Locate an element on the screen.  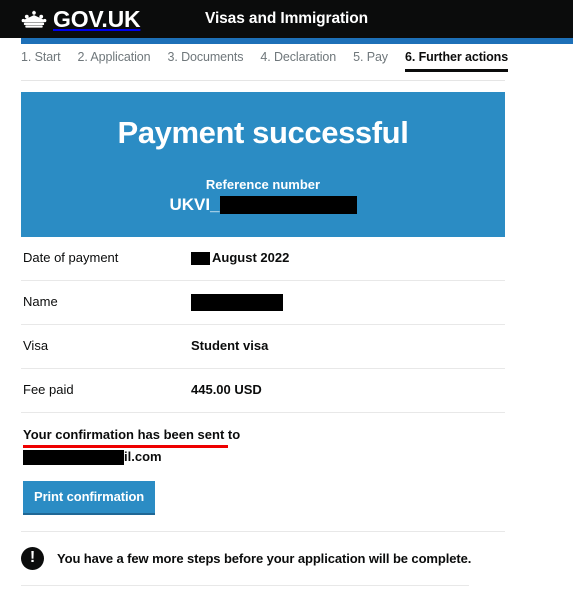
email-redaction-bar is located at coordinates (73, 457).